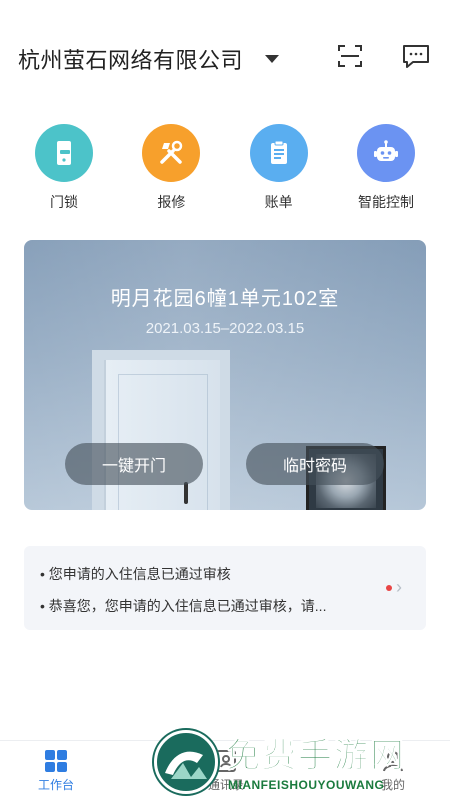 The width and height of the screenshot is (450, 800). Describe the element at coordinates (306, 785) in the screenshot. I see `watermark-subtitle: MIANFEISHOUYOUWANG` at that location.